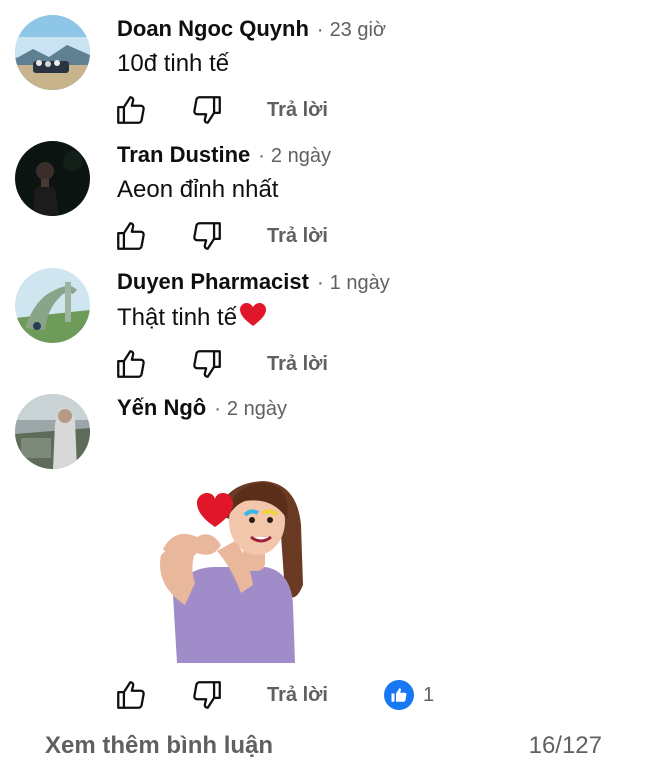 The width and height of the screenshot is (660, 769). I want to click on load-more-comments-link: Xem thêm bình luận, so click(159, 746).